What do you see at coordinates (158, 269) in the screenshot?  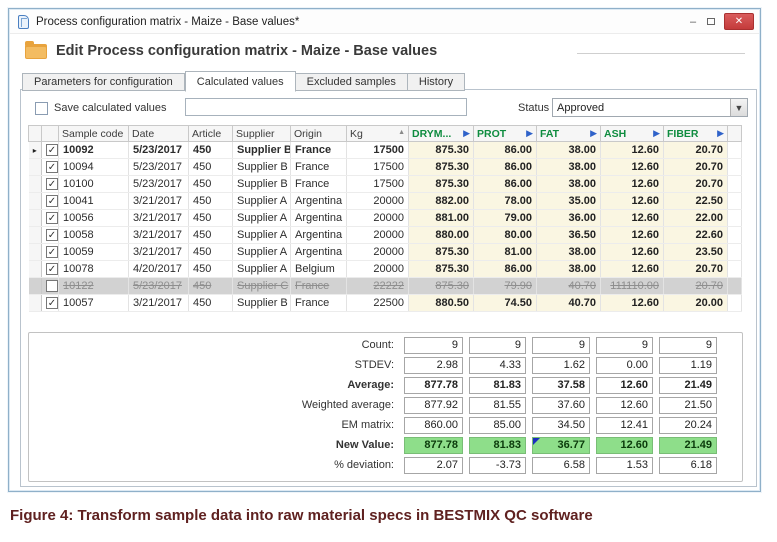 I see `cell-date: 4/20/2017` at bounding box center [158, 269].